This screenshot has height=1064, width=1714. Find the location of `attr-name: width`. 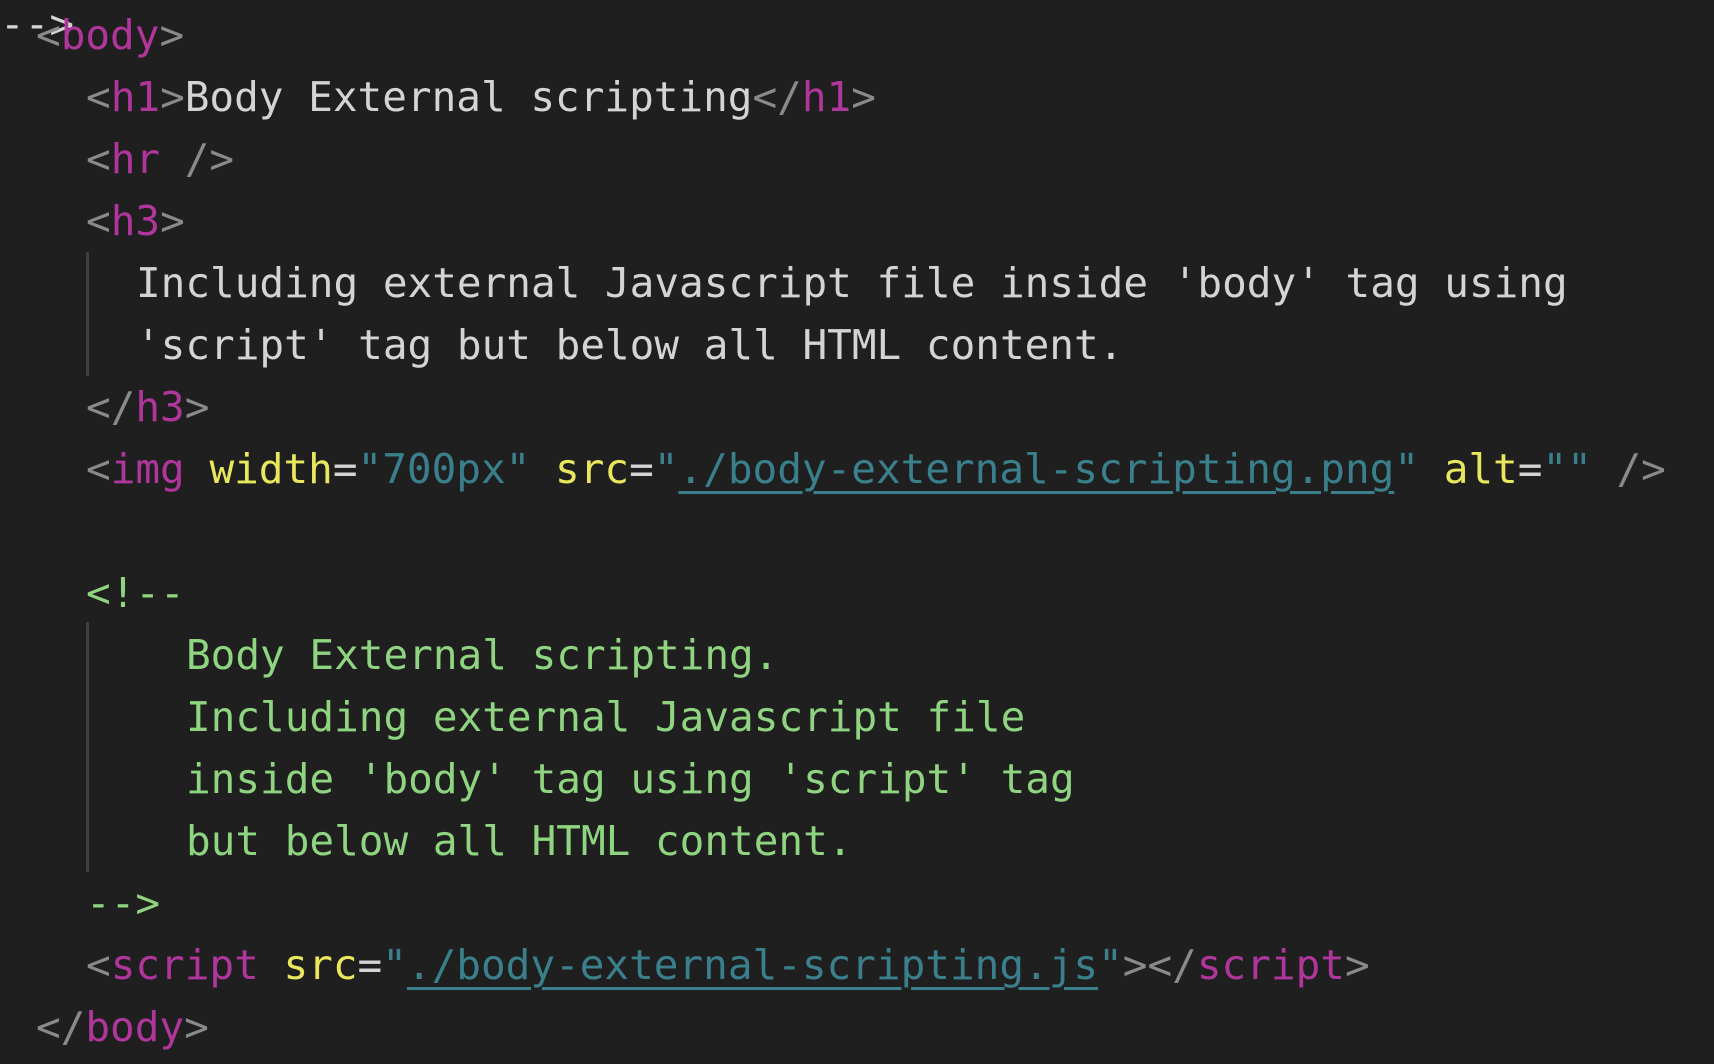

attr-name: width is located at coordinates (271, 469).